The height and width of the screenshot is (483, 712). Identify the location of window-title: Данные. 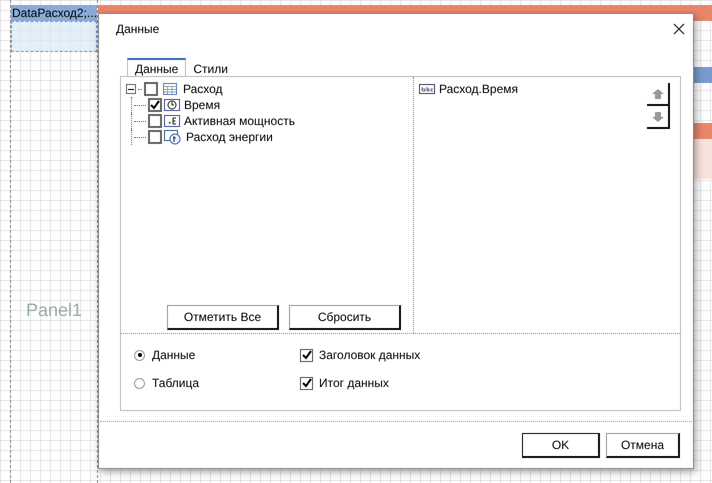
(138, 29).